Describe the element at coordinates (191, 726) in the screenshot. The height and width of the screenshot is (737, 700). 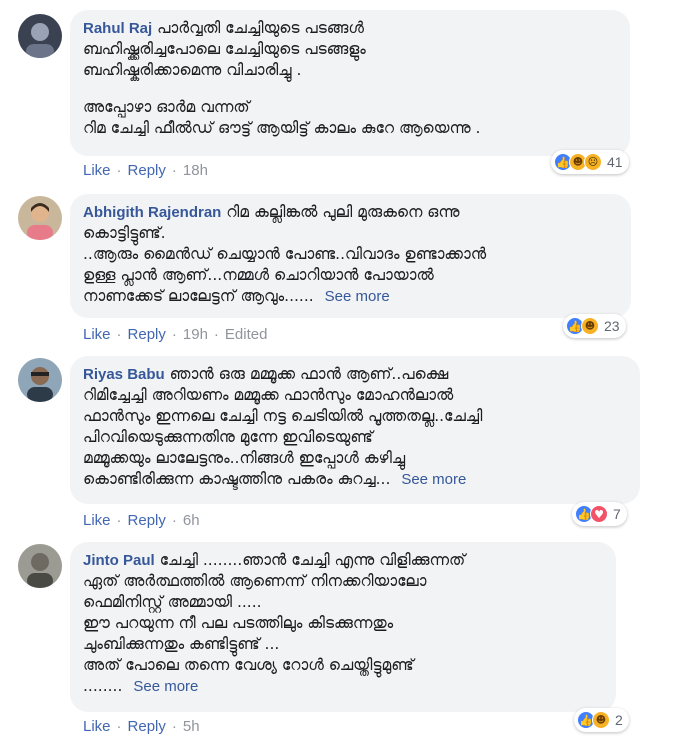
I see `timestamp: 5h` at that location.